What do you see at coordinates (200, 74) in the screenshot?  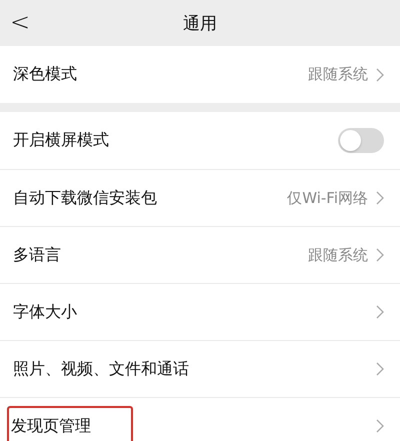 I see `settings-row: 深色模式 跟随系统` at bounding box center [200, 74].